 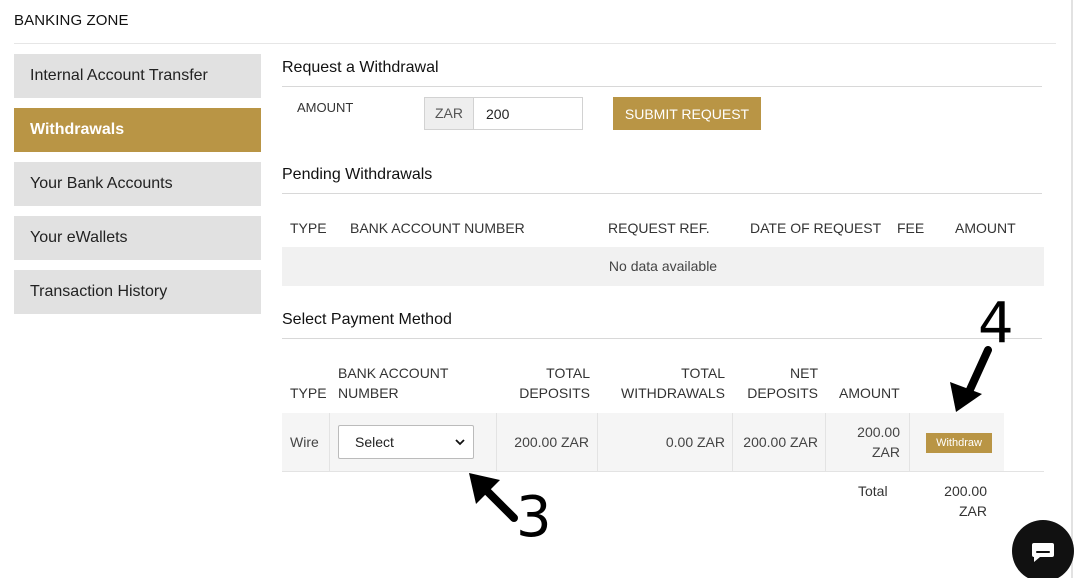 I want to click on withdraw-button: Withdraw, so click(x=959, y=443).